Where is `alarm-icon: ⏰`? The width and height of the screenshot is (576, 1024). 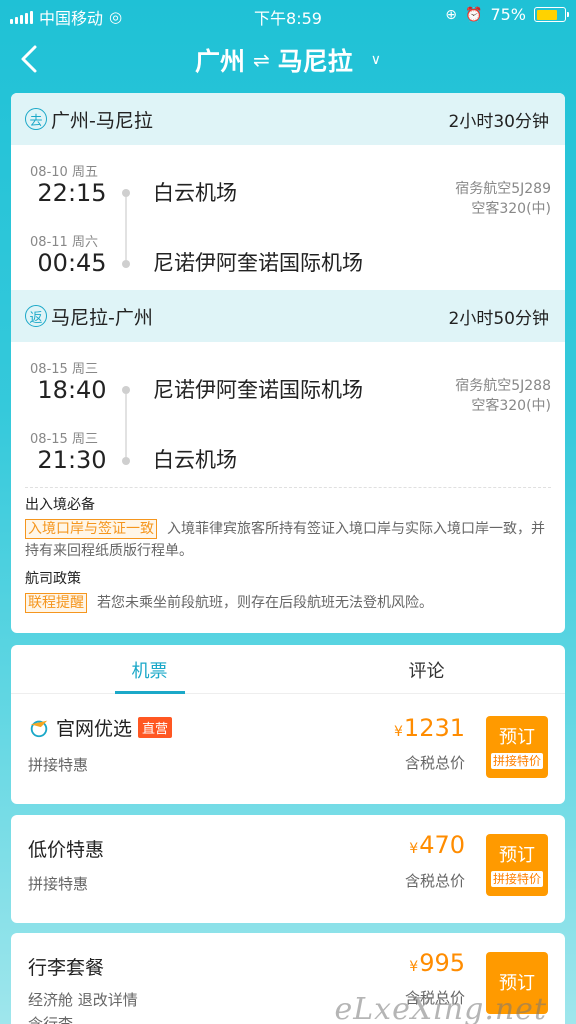
alarm-icon: ⏰ is located at coordinates (474, 14).